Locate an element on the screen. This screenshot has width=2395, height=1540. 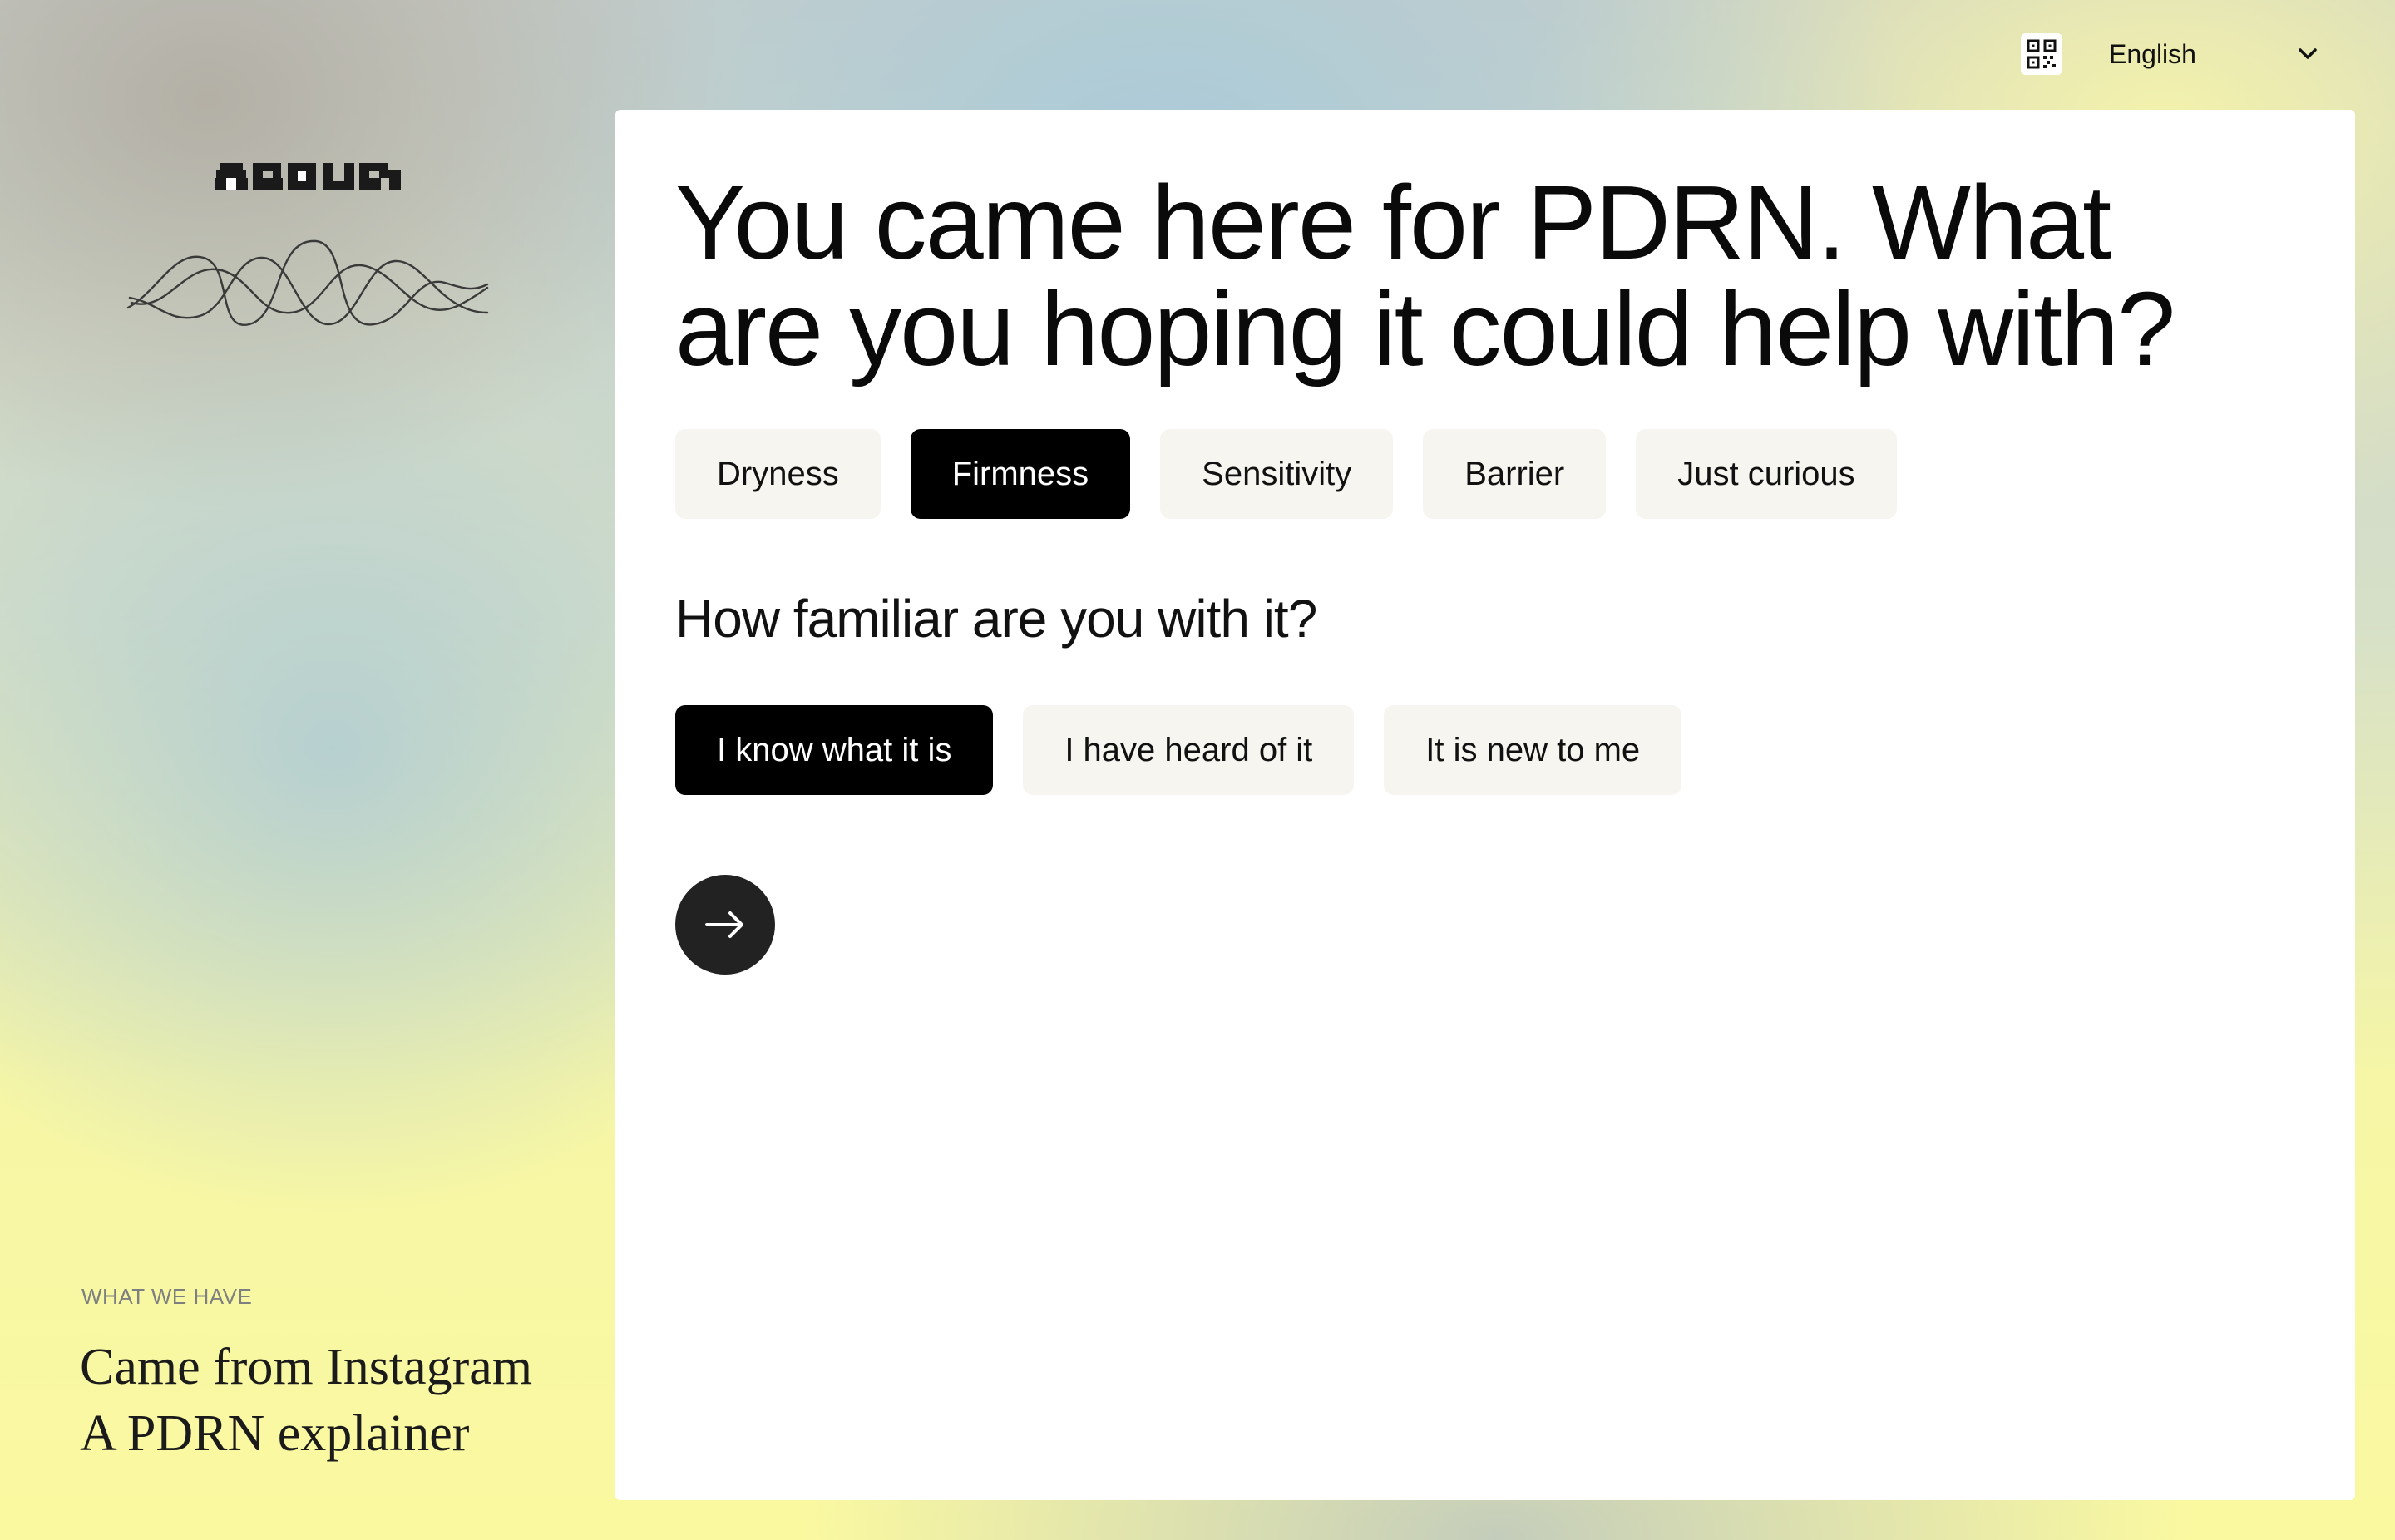
language-select: English is located at coordinates (2214, 55).